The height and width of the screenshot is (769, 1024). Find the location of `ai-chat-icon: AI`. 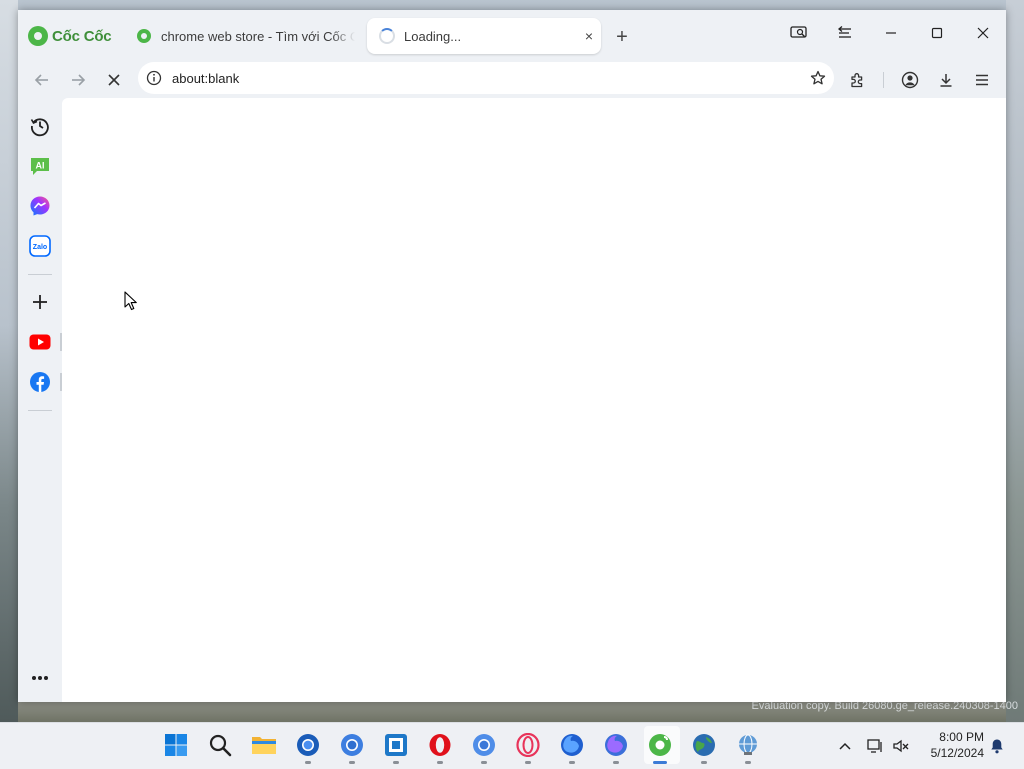

ai-chat-icon: AI is located at coordinates (40, 166).